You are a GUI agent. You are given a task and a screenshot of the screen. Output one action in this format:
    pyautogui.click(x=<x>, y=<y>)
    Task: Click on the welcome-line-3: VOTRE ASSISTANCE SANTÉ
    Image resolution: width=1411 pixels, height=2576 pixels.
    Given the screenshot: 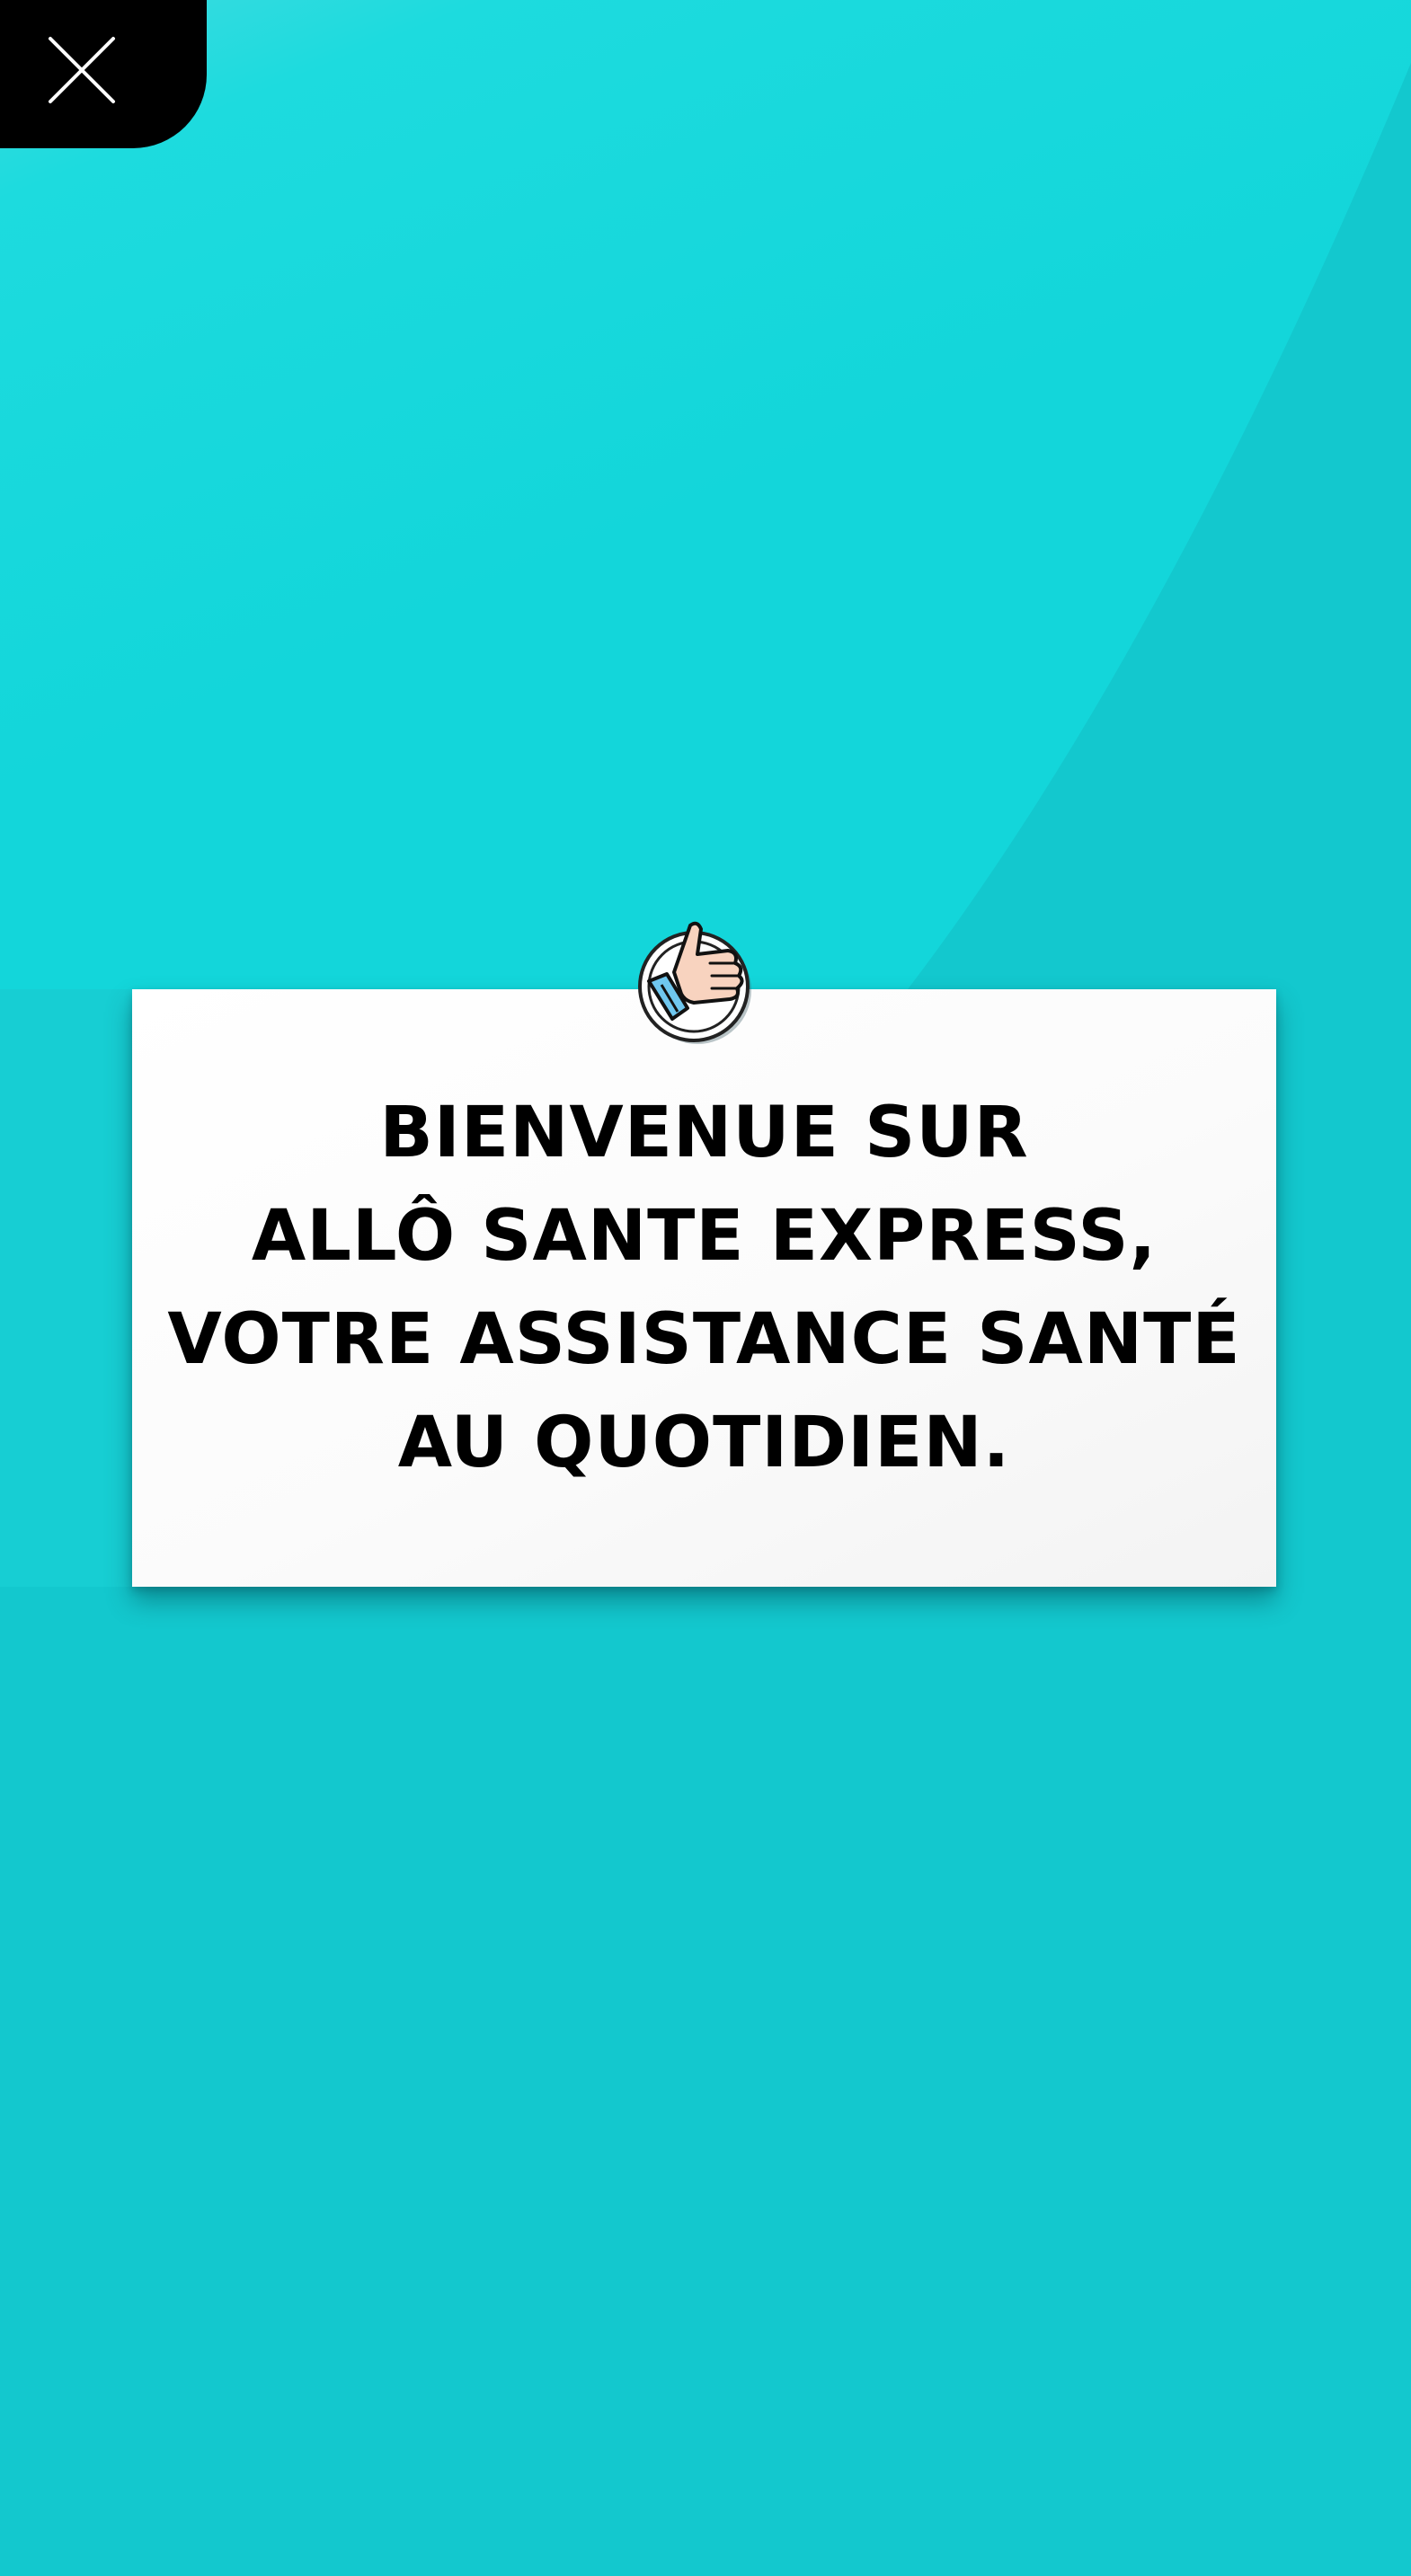 What is the action you would take?
    pyautogui.click(x=704, y=1339)
    